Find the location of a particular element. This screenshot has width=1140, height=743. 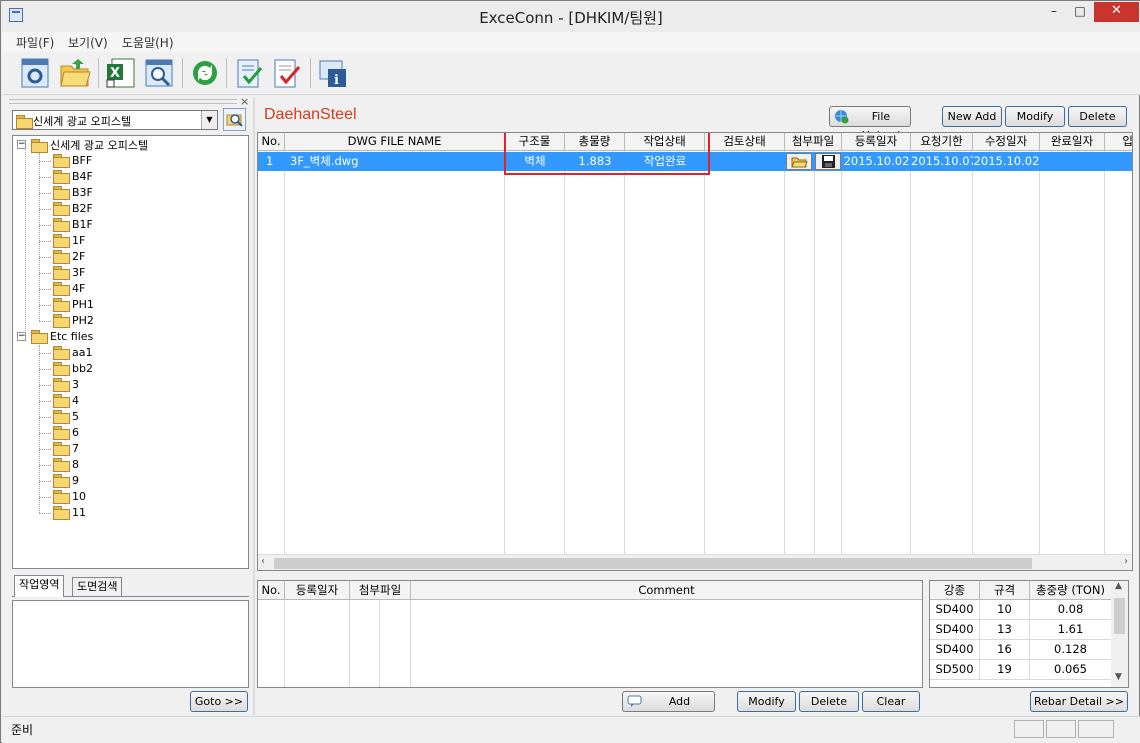

minimize-button: – is located at coordinates (1054, 12).